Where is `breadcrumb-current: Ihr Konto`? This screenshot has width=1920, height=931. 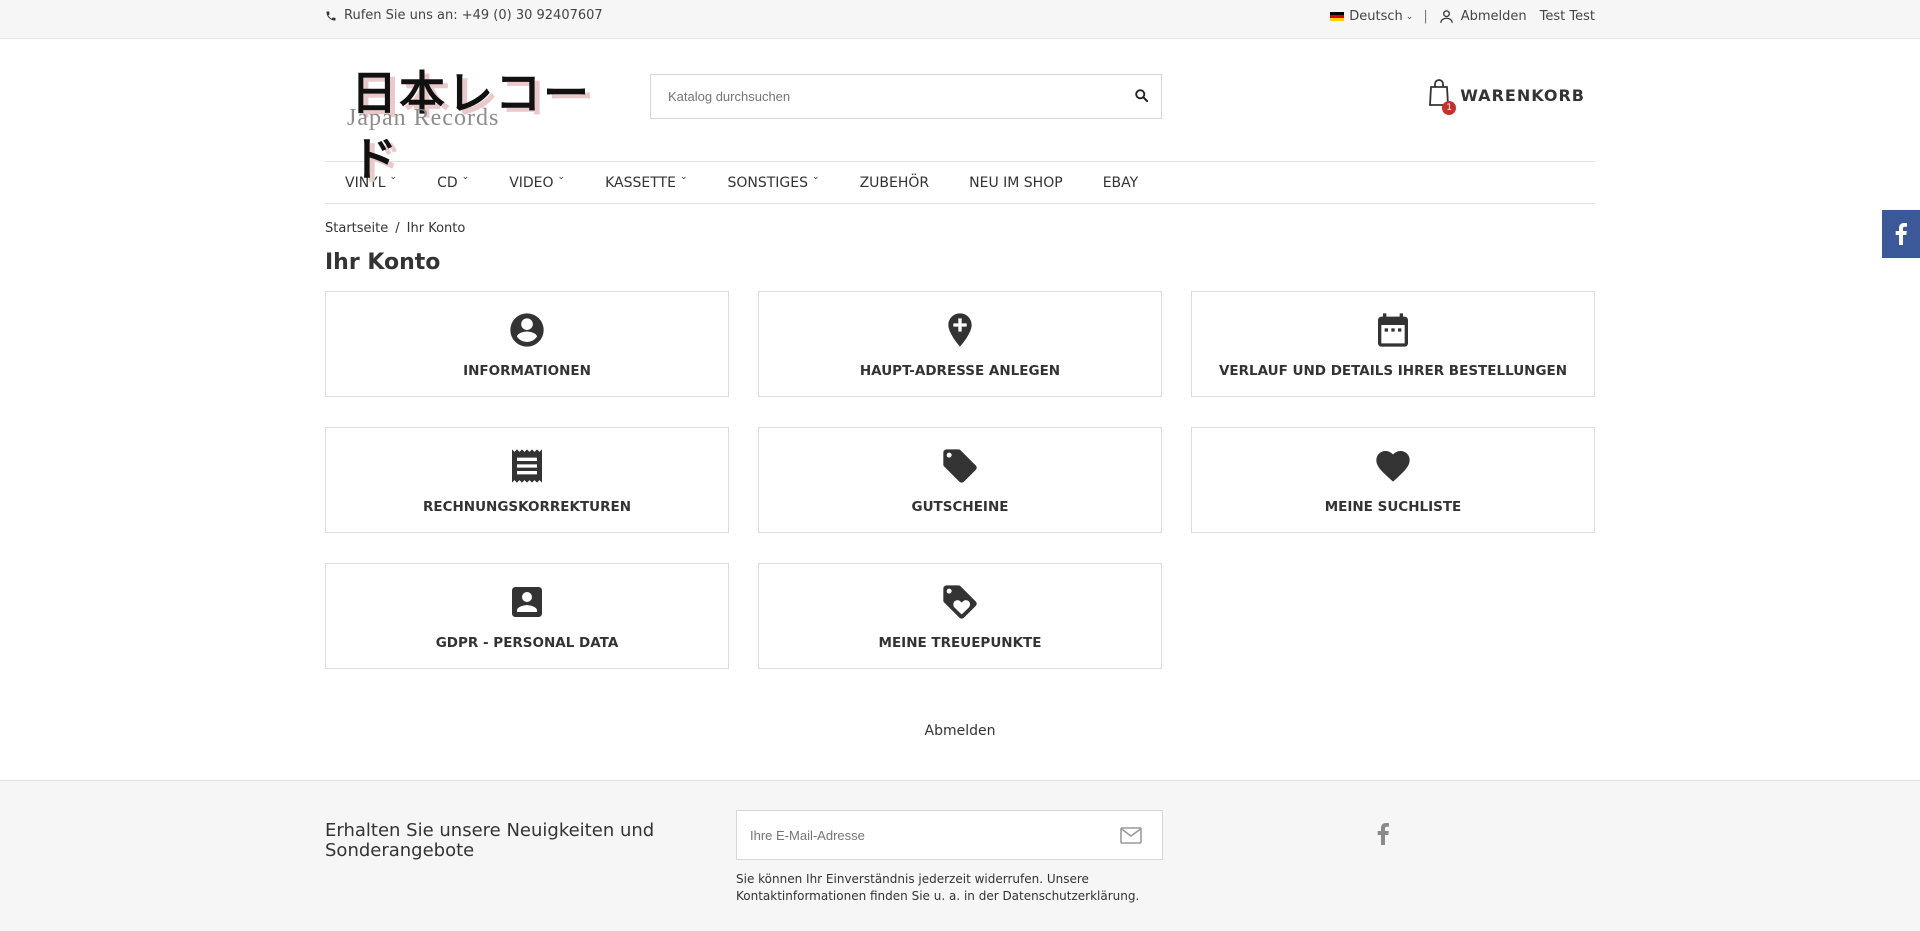
breadcrumb-current: Ihr Konto is located at coordinates (436, 228).